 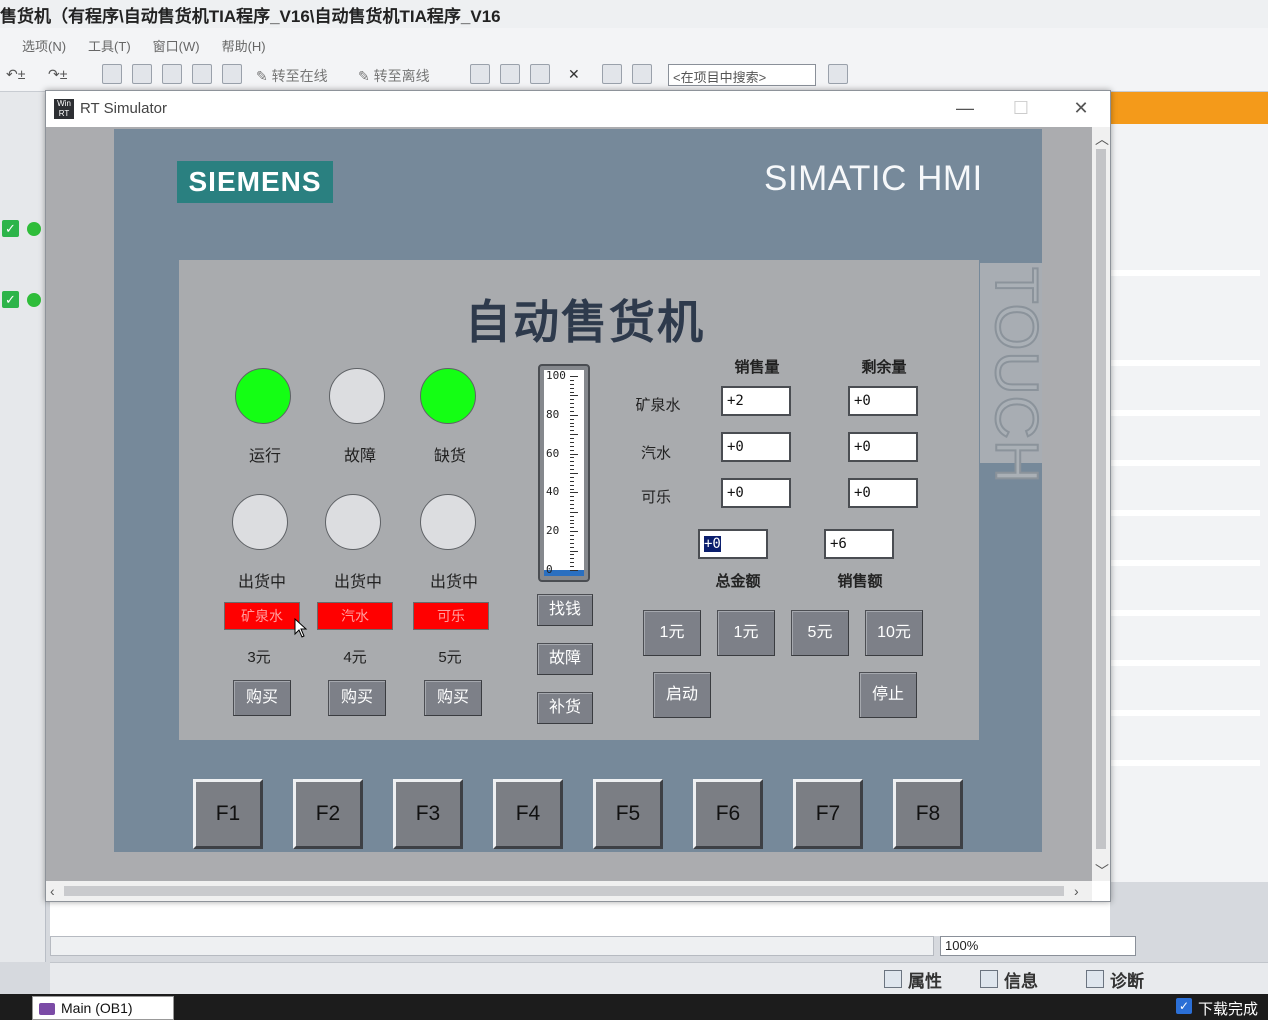 What do you see at coordinates (1115, 979) in the screenshot?
I see `tab-diagnostics: 诊断` at bounding box center [1115, 979].